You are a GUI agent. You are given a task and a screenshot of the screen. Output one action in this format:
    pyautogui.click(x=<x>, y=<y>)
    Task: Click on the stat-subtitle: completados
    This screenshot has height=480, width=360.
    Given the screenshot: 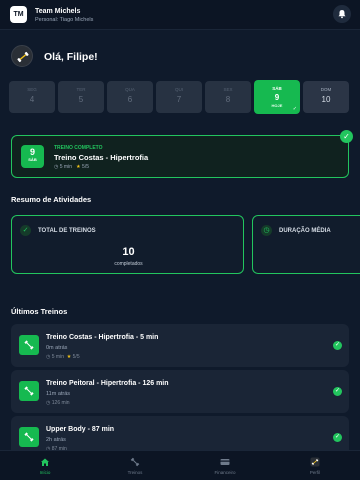 What is the action you would take?
    pyautogui.click(x=128, y=264)
    